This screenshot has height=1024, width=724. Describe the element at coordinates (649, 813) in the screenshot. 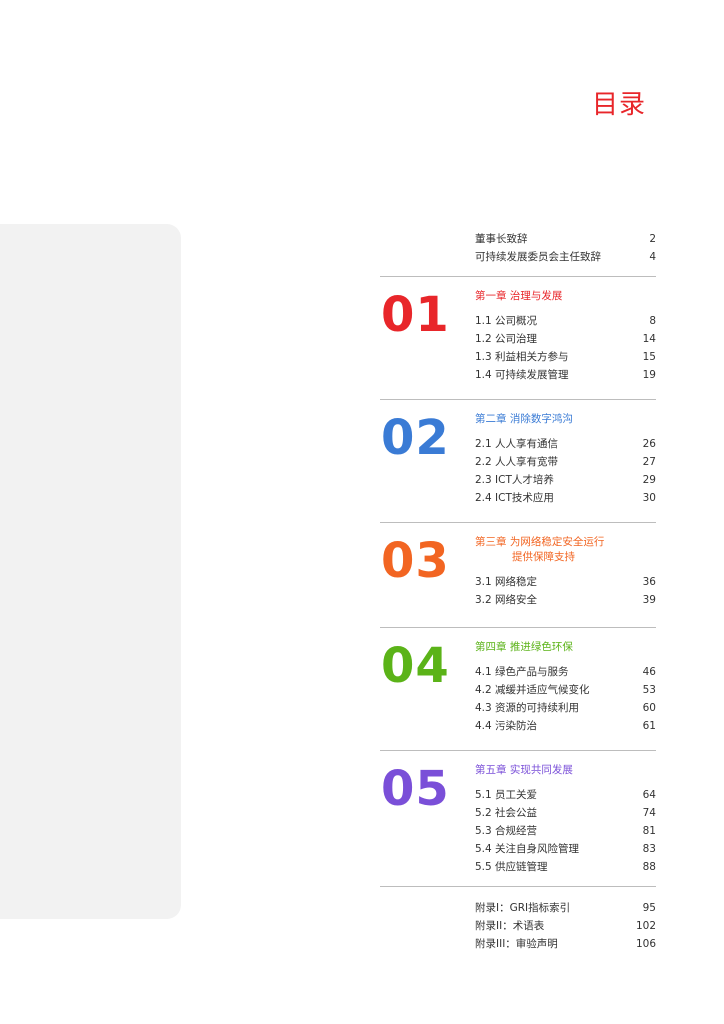

I see `toc-page: 74` at that location.